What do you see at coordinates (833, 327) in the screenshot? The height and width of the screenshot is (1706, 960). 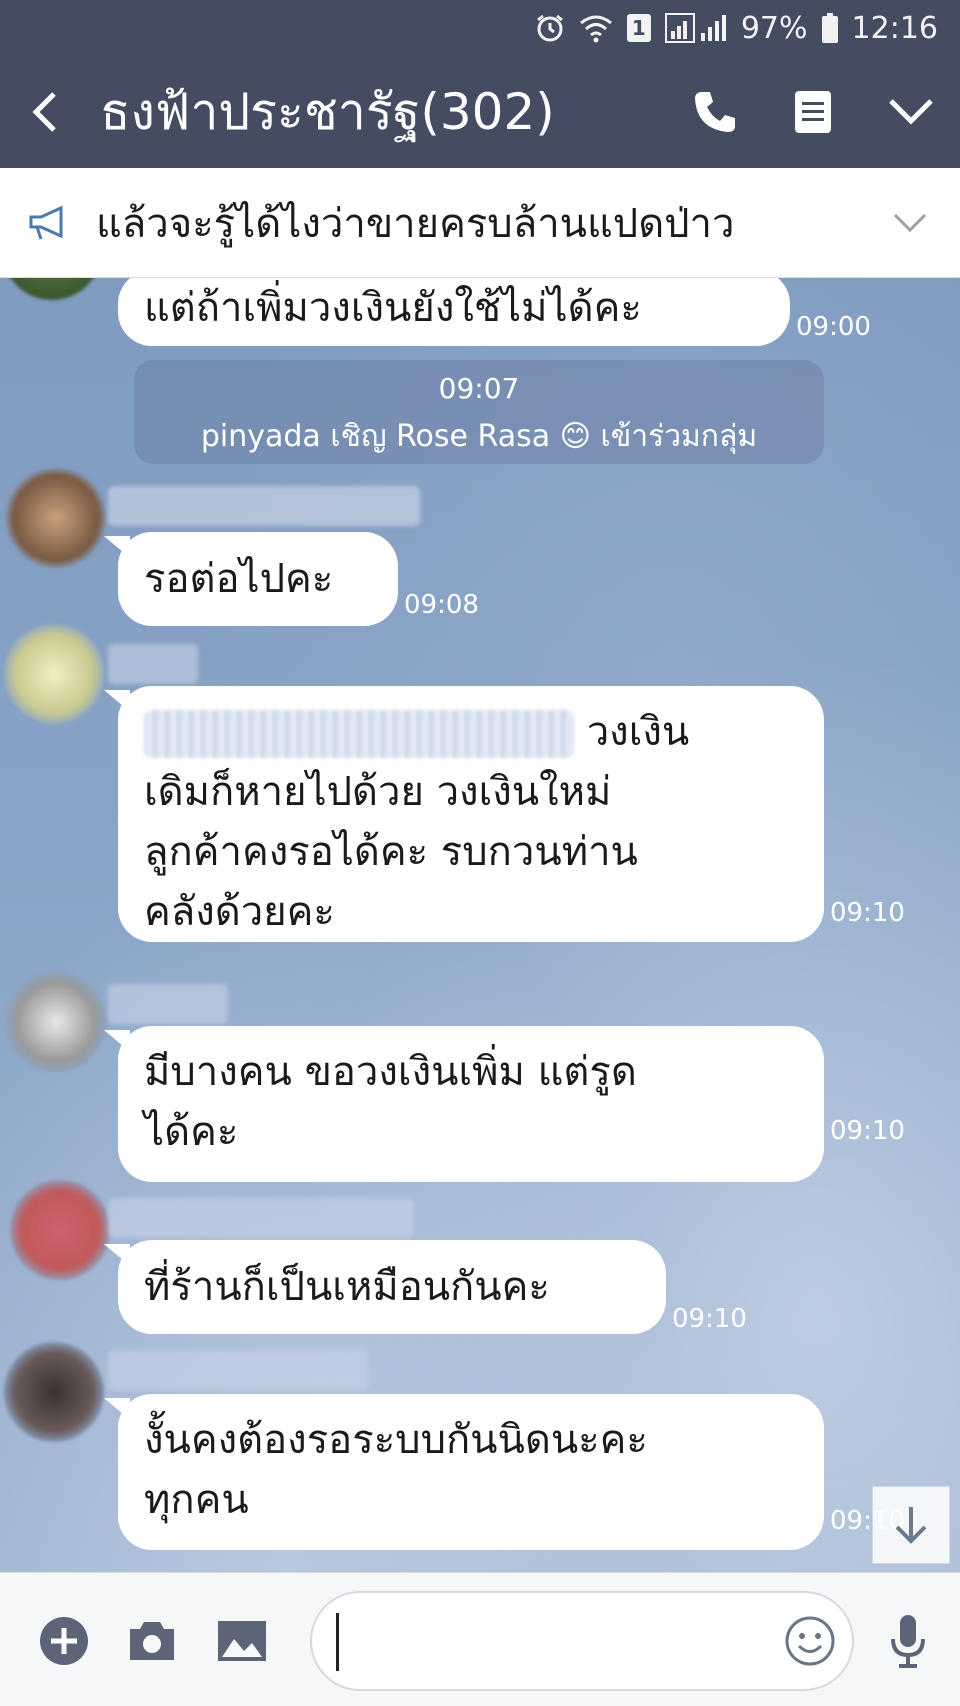 I see `message-time: 09:00` at bounding box center [833, 327].